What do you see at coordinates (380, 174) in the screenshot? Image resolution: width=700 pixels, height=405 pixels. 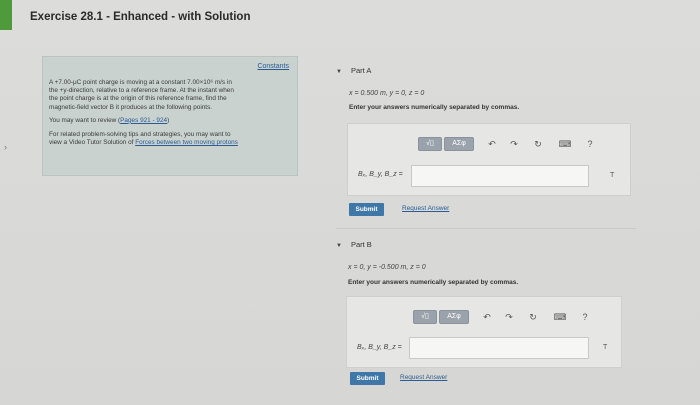 I see `part-a-variable-label: Bₓ, B_y, B_z =` at bounding box center [380, 174].